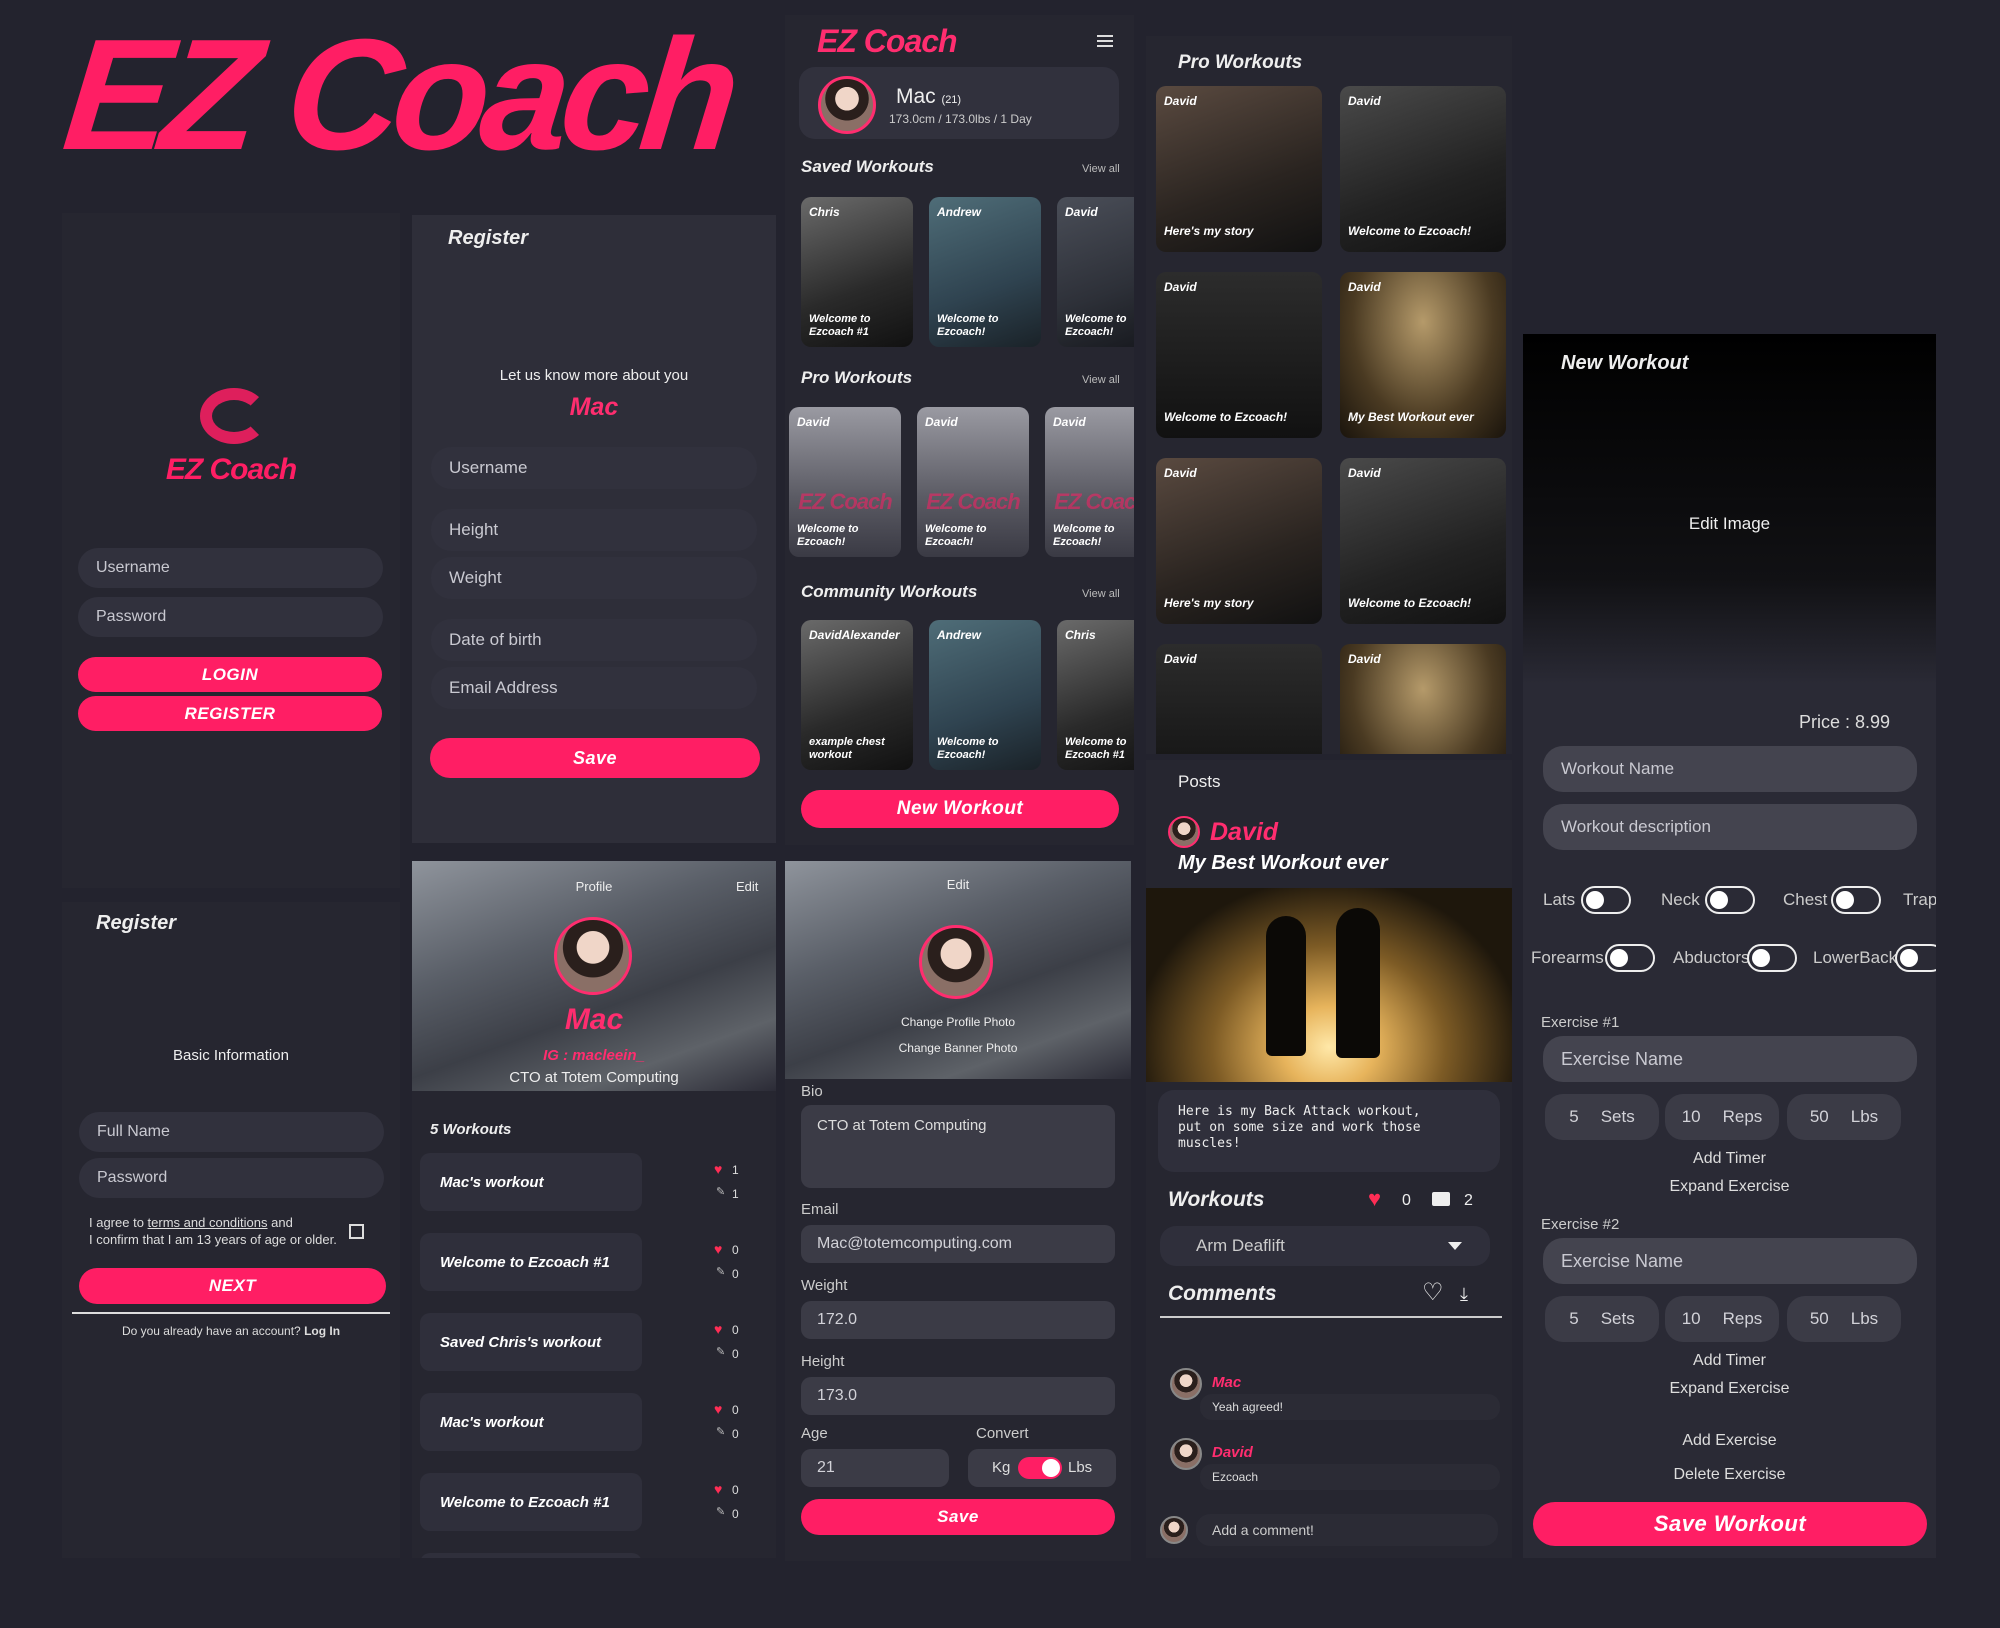 The width and height of the screenshot is (2000, 1628). What do you see at coordinates (594, 578) in the screenshot?
I see `weight-input: Weight` at bounding box center [594, 578].